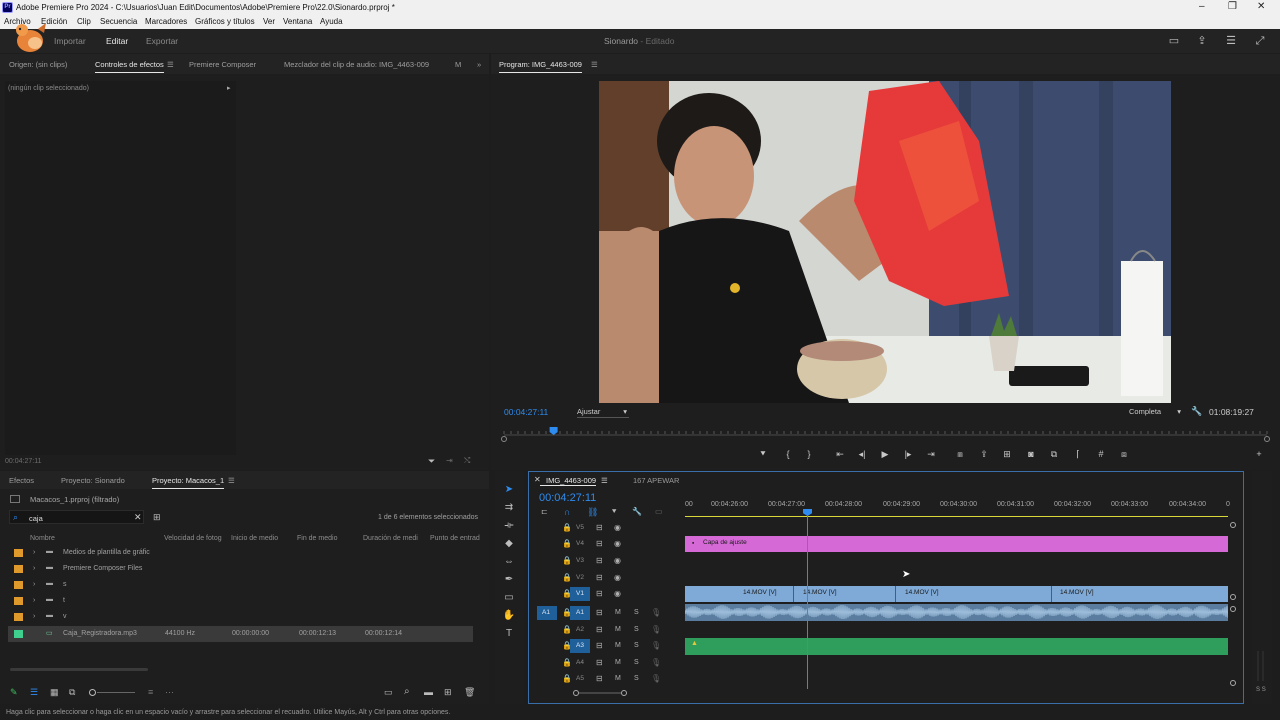 This screenshot has height=720, width=1280. I want to click on quality-dropdown: Completa ▾, so click(1155, 412).